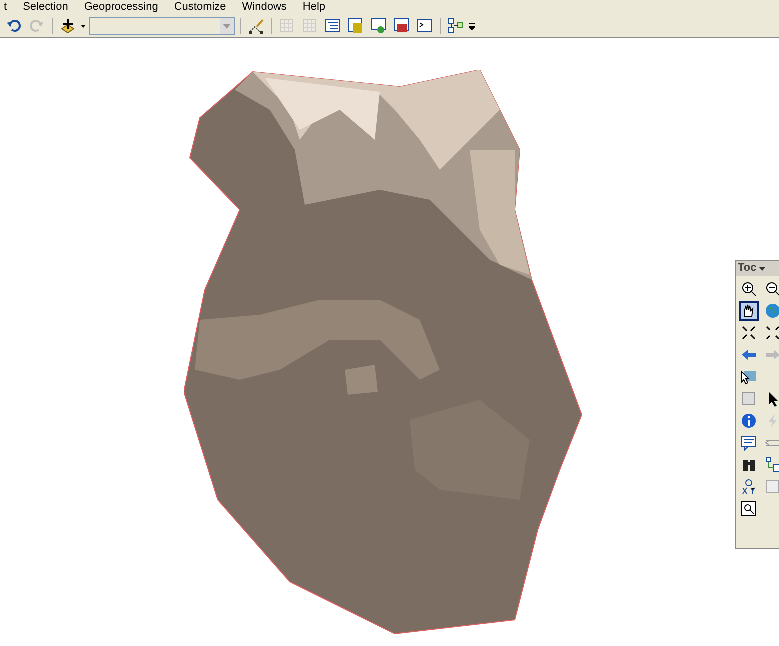 This screenshot has width=779, height=646. What do you see at coordinates (68, 26) in the screenshot?
I see `add-data-icon` at bounding box center [68, 26].